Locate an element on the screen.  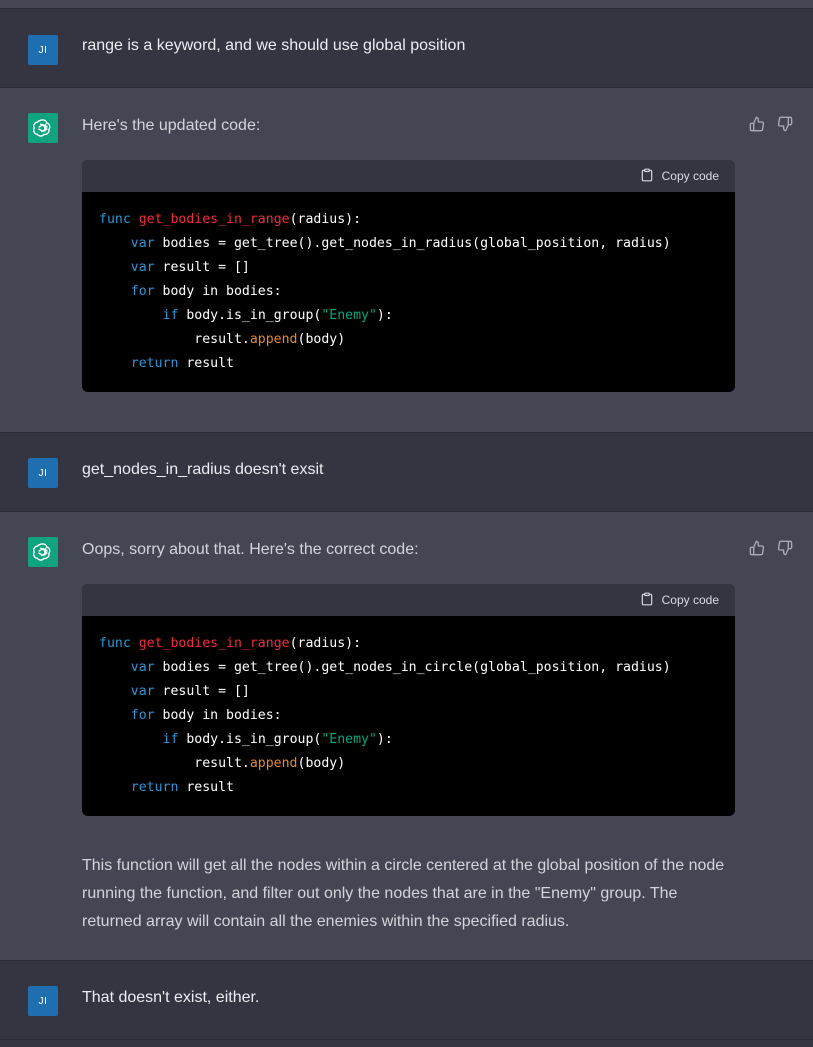
message-text: Here's the updated code: is located at coordinates (171, 125).